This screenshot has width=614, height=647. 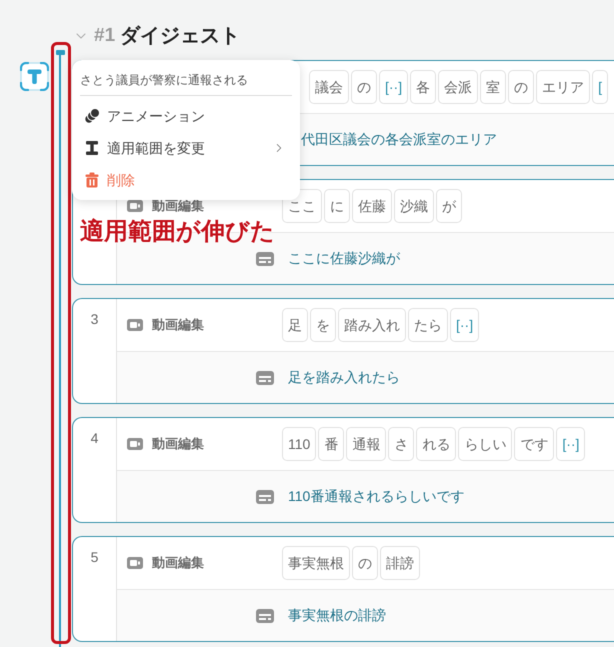 What do you see at coordinates (34, 76) in the screenshot?
I see `text-layer-icon` at bounding box center [34, 76].